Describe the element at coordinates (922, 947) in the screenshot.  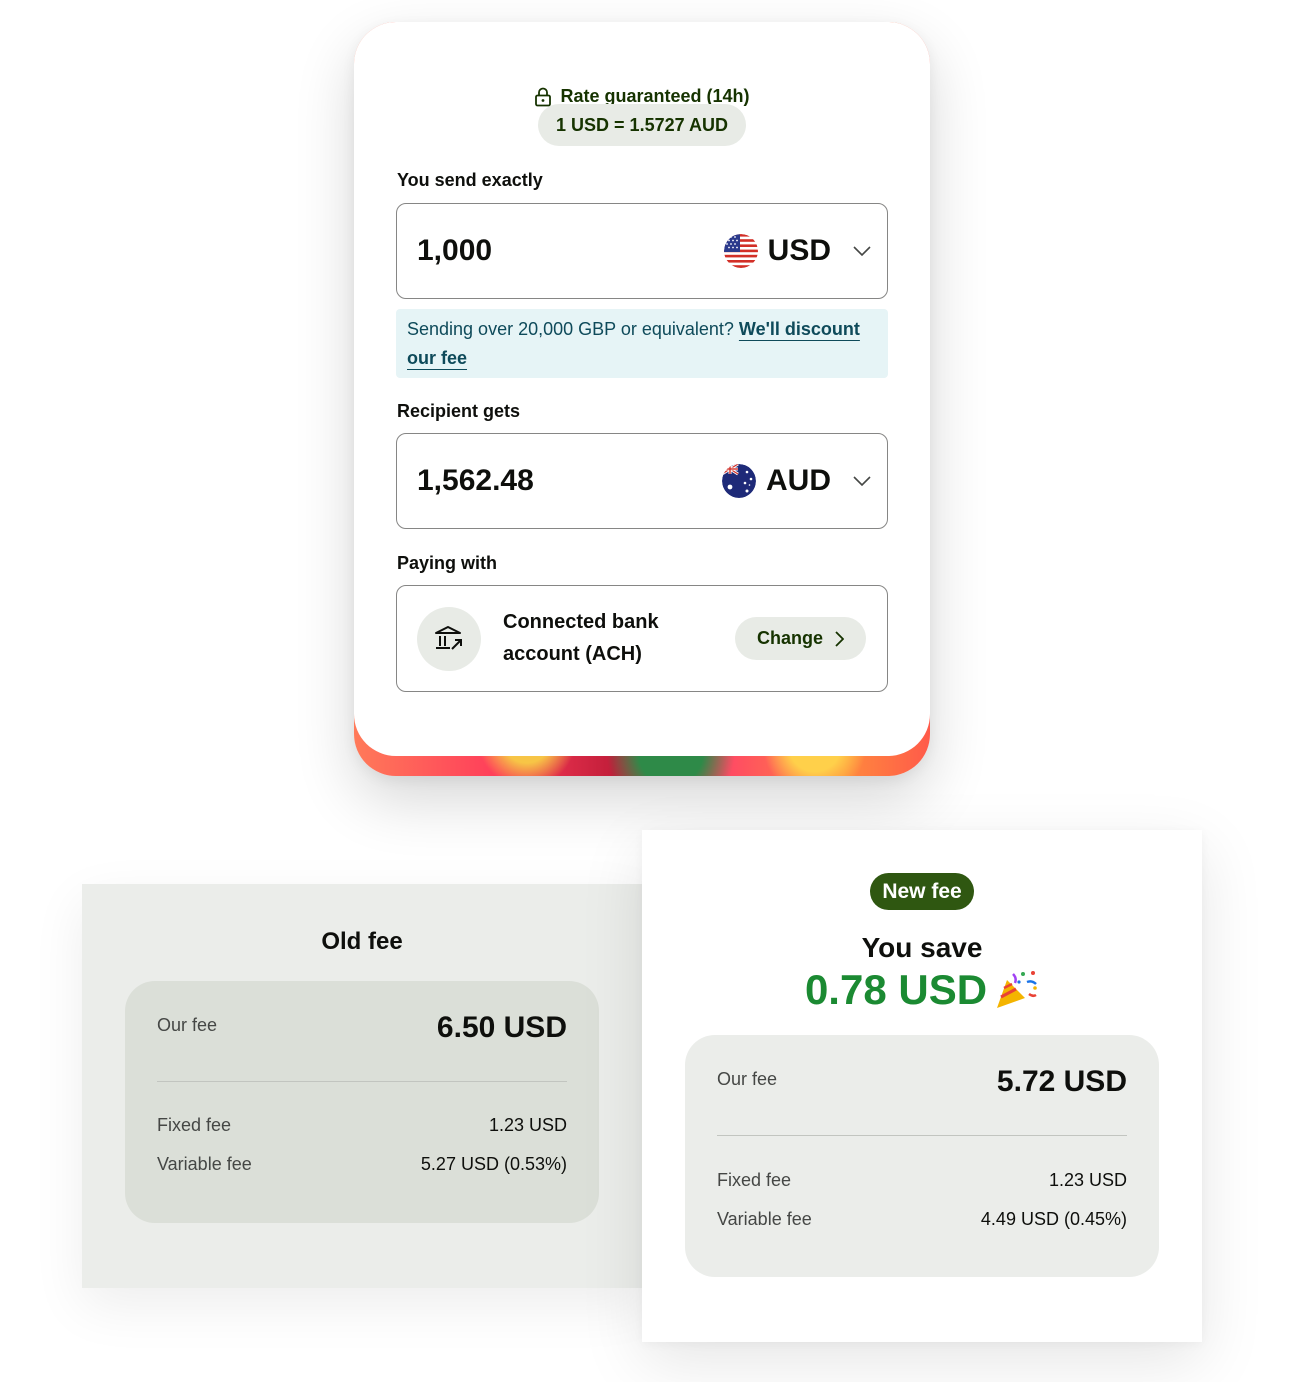
I see `you-save-label: You save` at that location.